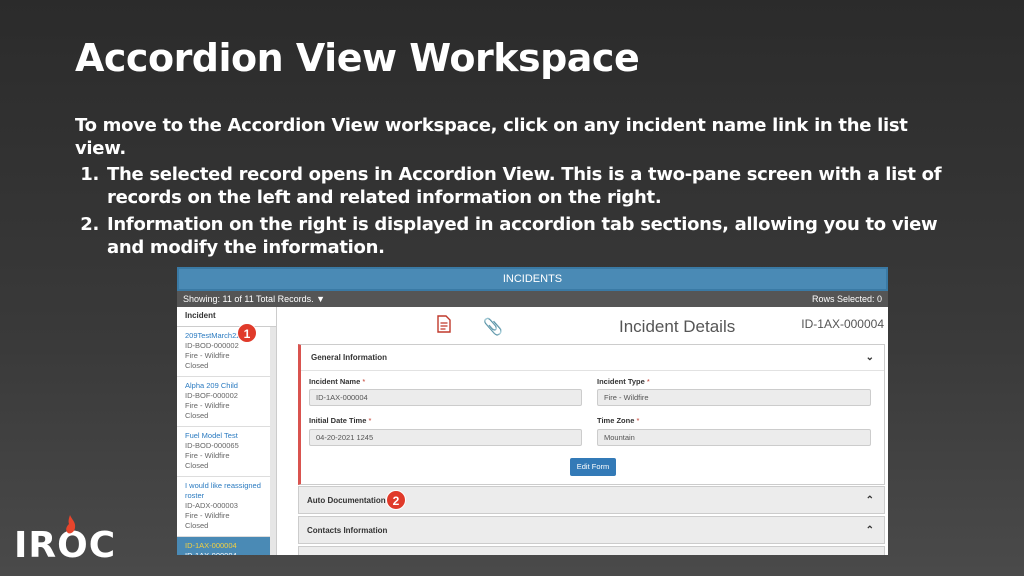 The width and height of the screenshot is (1024, 576). Describe the element at coordinates (445, 397) in the screenshot. I see `incident-name-field: ID-1AX-000004` at that location.